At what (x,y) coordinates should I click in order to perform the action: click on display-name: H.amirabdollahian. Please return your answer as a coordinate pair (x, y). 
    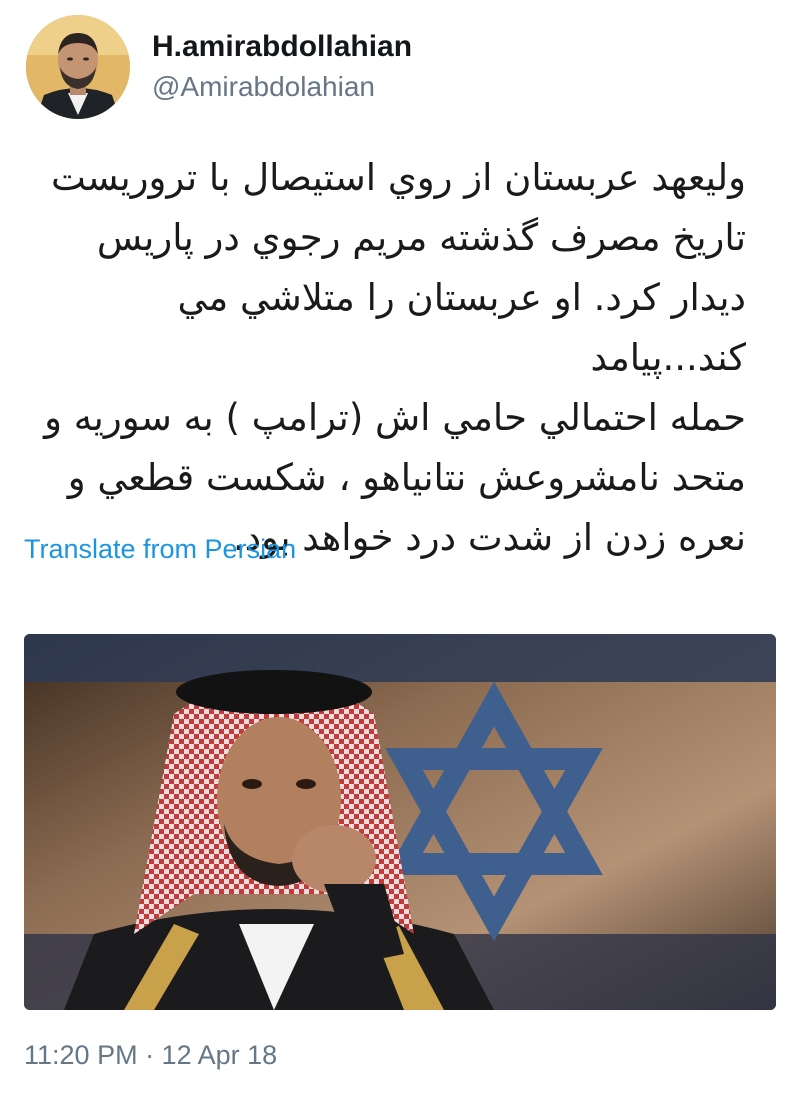
    Looking at the image, I should click on (282, 47).